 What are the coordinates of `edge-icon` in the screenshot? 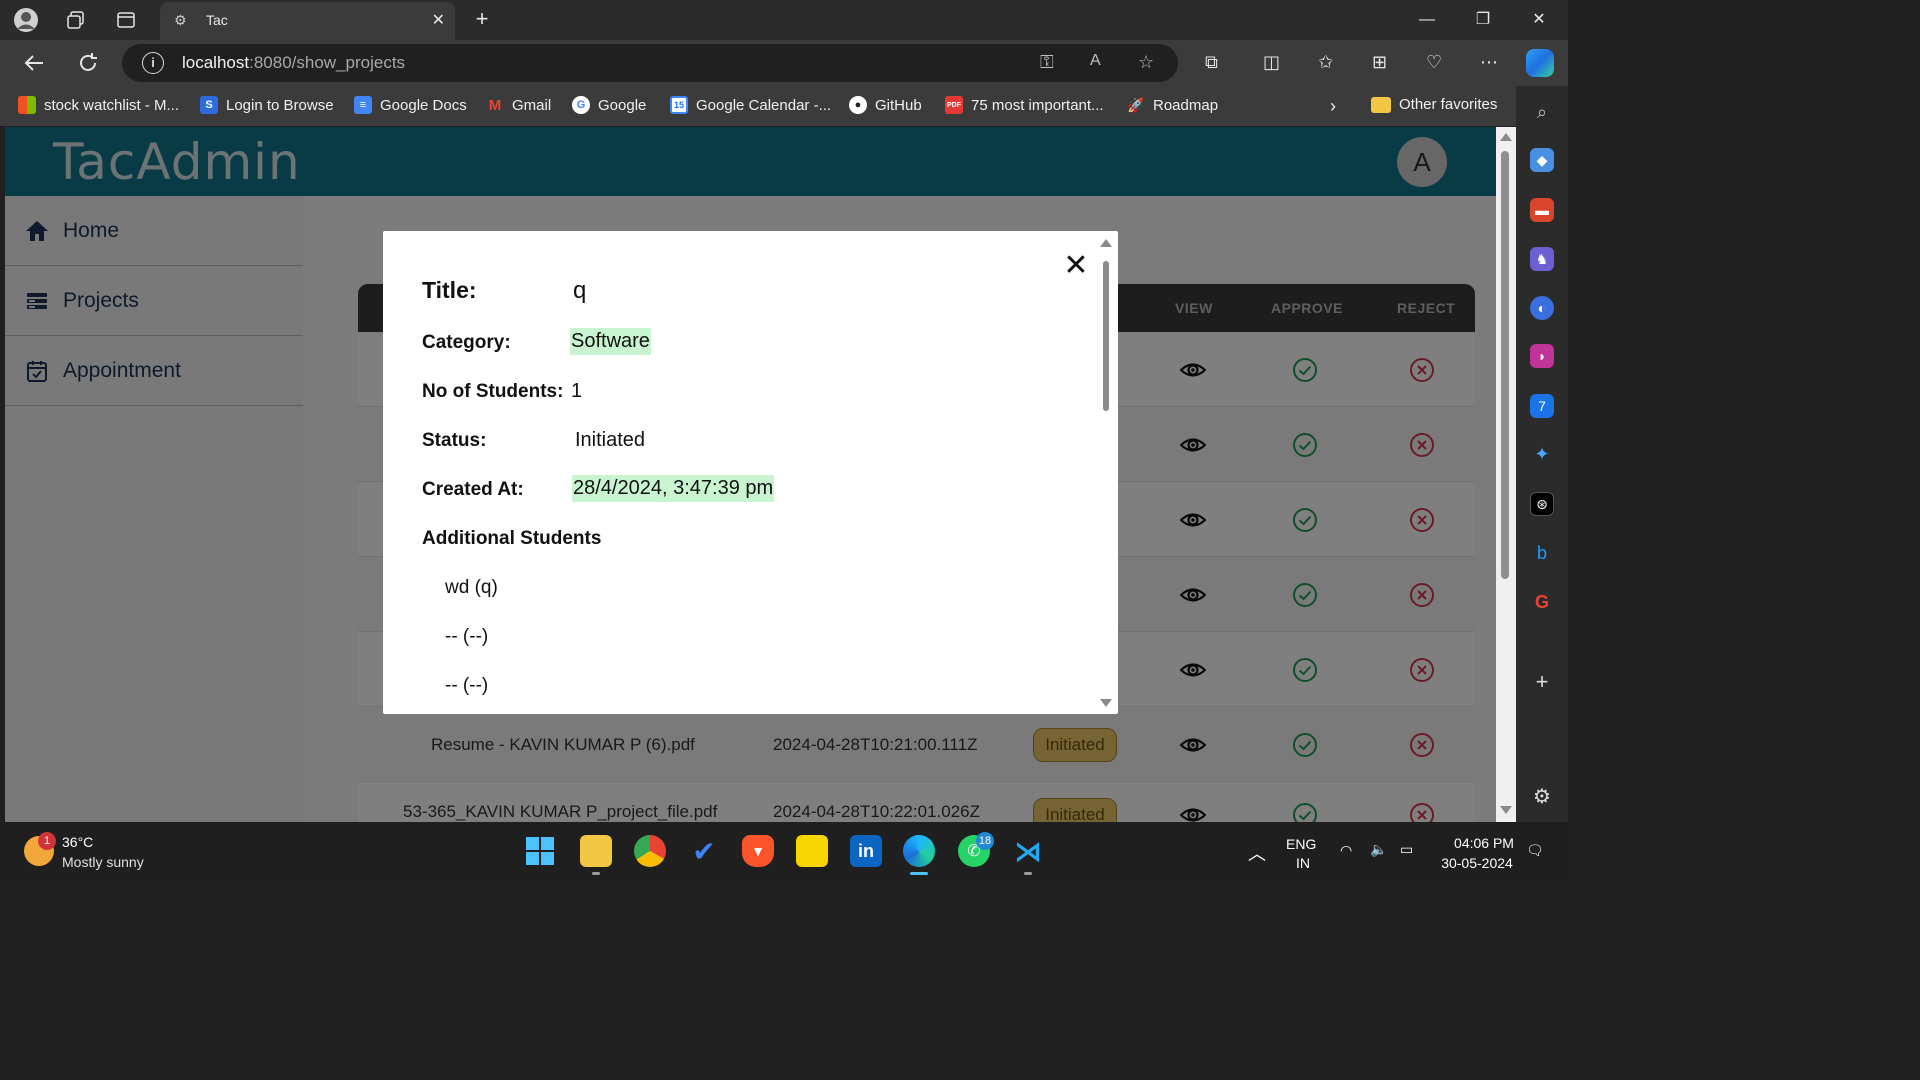 It's located at (919, 851).